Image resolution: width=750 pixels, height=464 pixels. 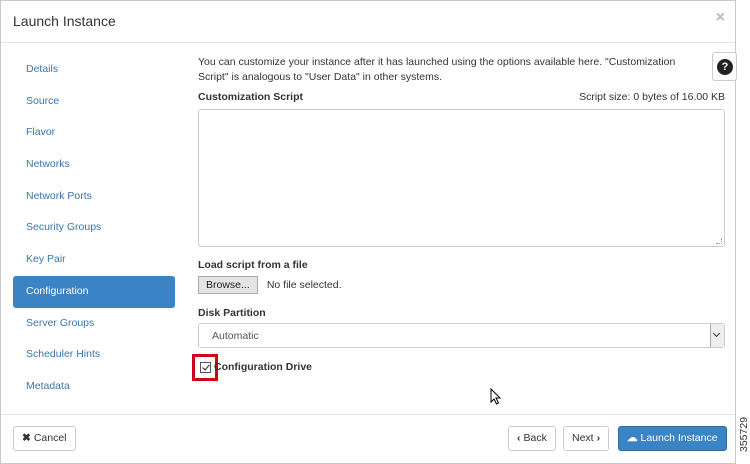 I want to click on dialog-header: Launch Instance ×, so click(x=368, y=22).